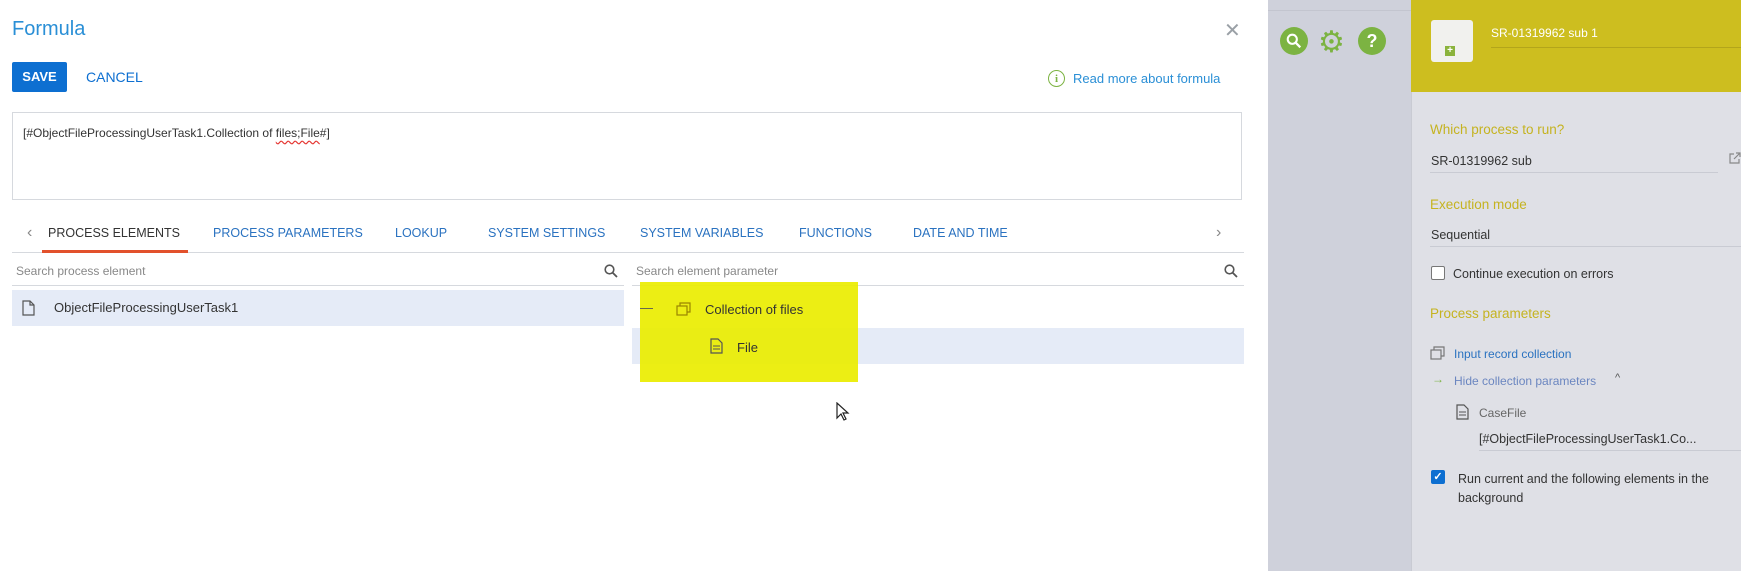 The image size is (1741, 571). I want to click on execution-mode-select: Sequential, so click(1460, 235).